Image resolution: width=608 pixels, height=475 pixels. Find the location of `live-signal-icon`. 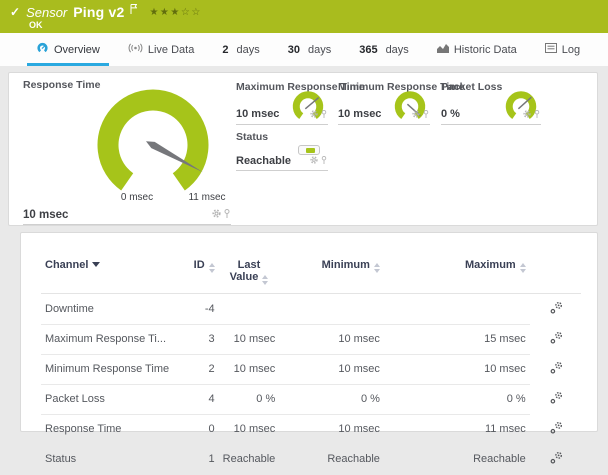

live-signal-icon is located at coordinates (135, 49).